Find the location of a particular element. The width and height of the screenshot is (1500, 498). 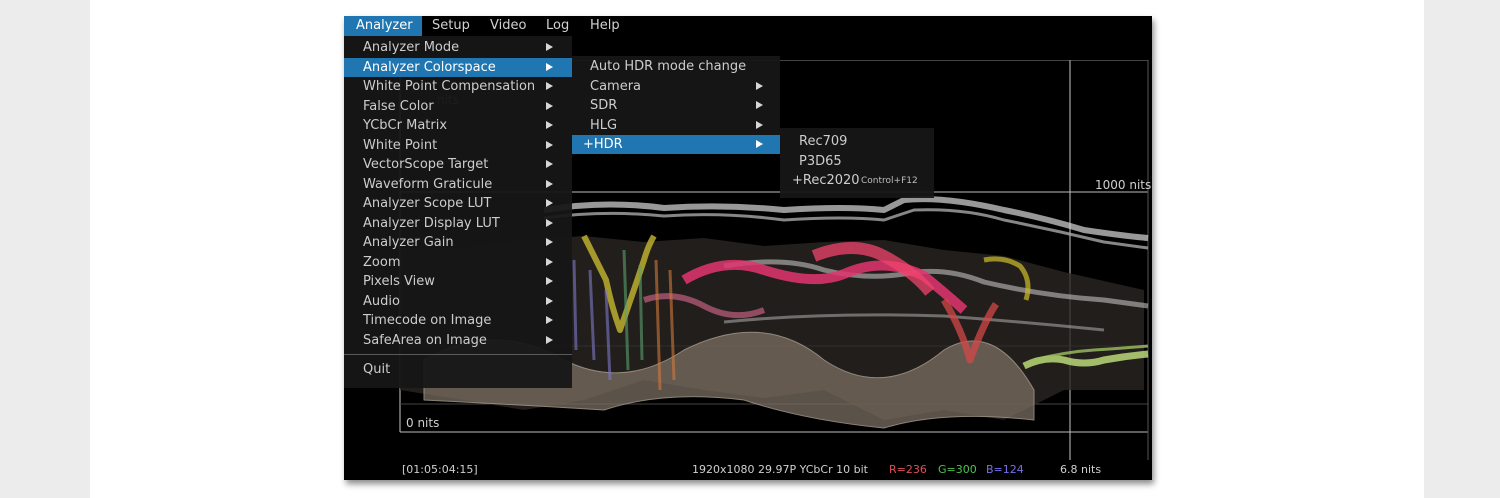

bottom-nits-label: 0 nits is located at coordinates (423, 423).